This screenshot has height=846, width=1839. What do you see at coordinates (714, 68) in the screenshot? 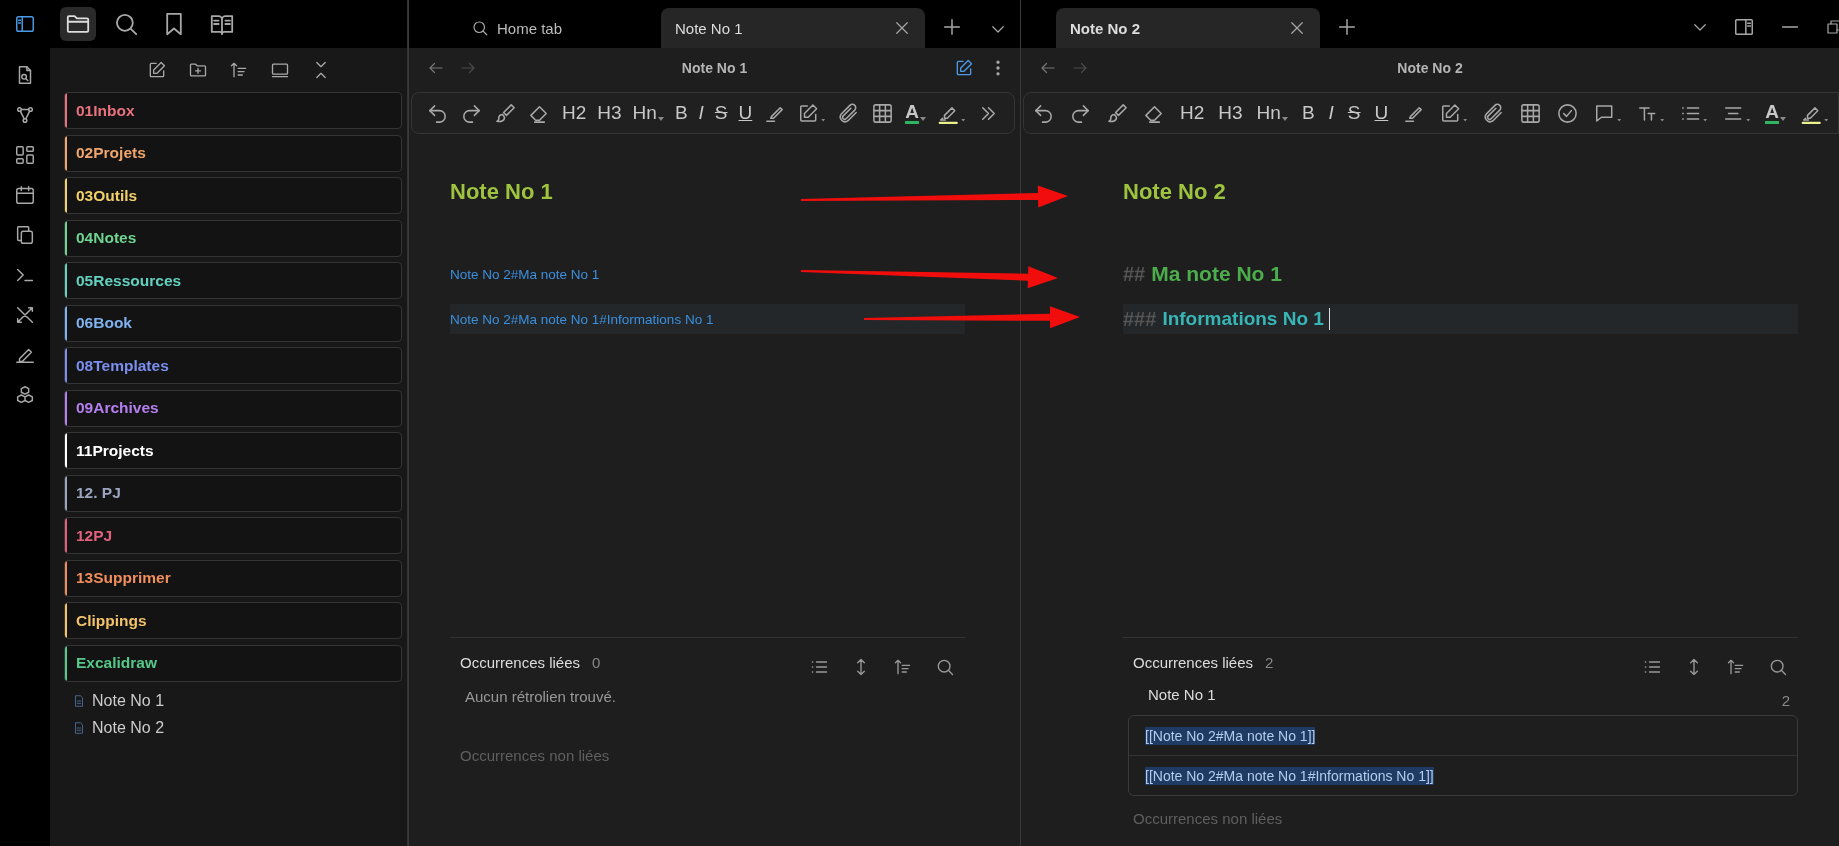
I see `note-title: Note No 1` at bounding box center [714, 68].